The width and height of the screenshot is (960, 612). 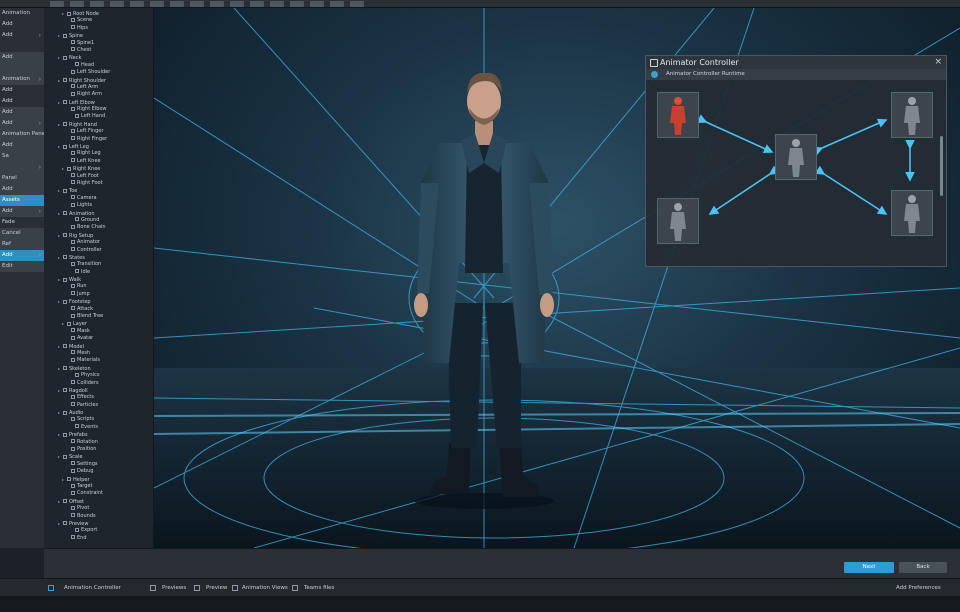 I want to click on status-controller: Animation Controller, so click(x=92, y=588).